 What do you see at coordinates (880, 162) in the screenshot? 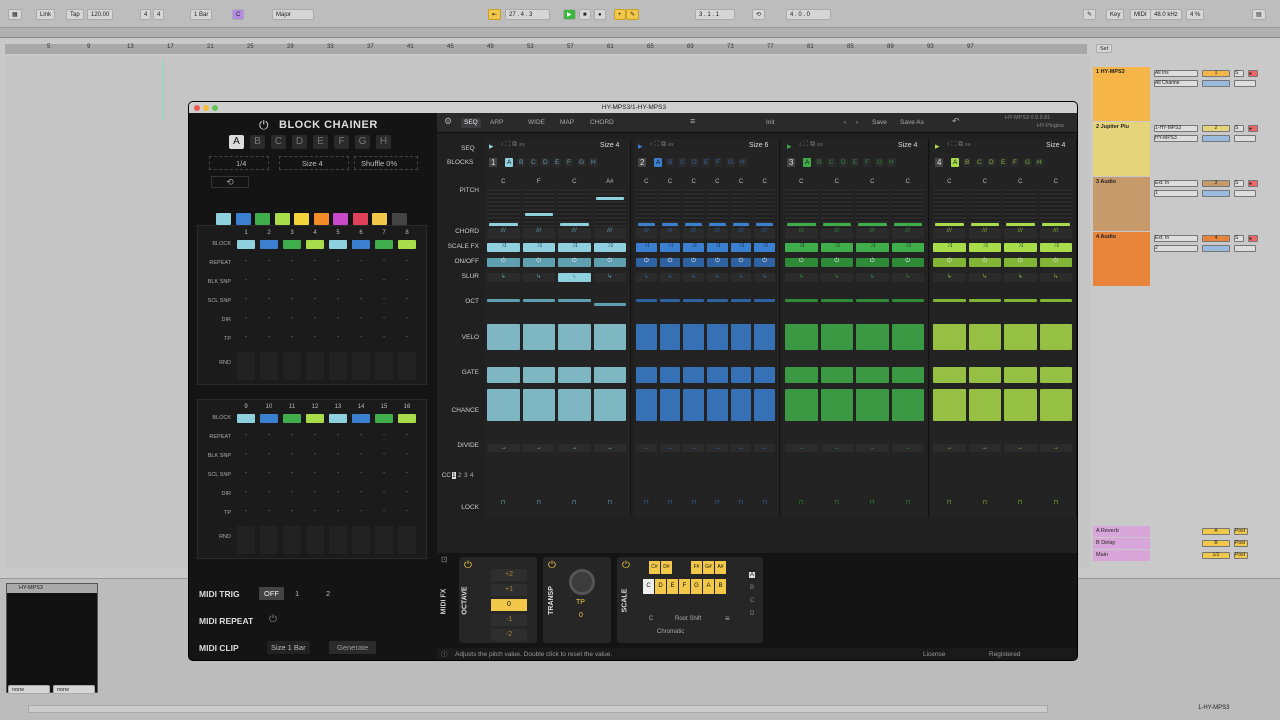
I see `block-letter: G` at bounding box center [880, 162].